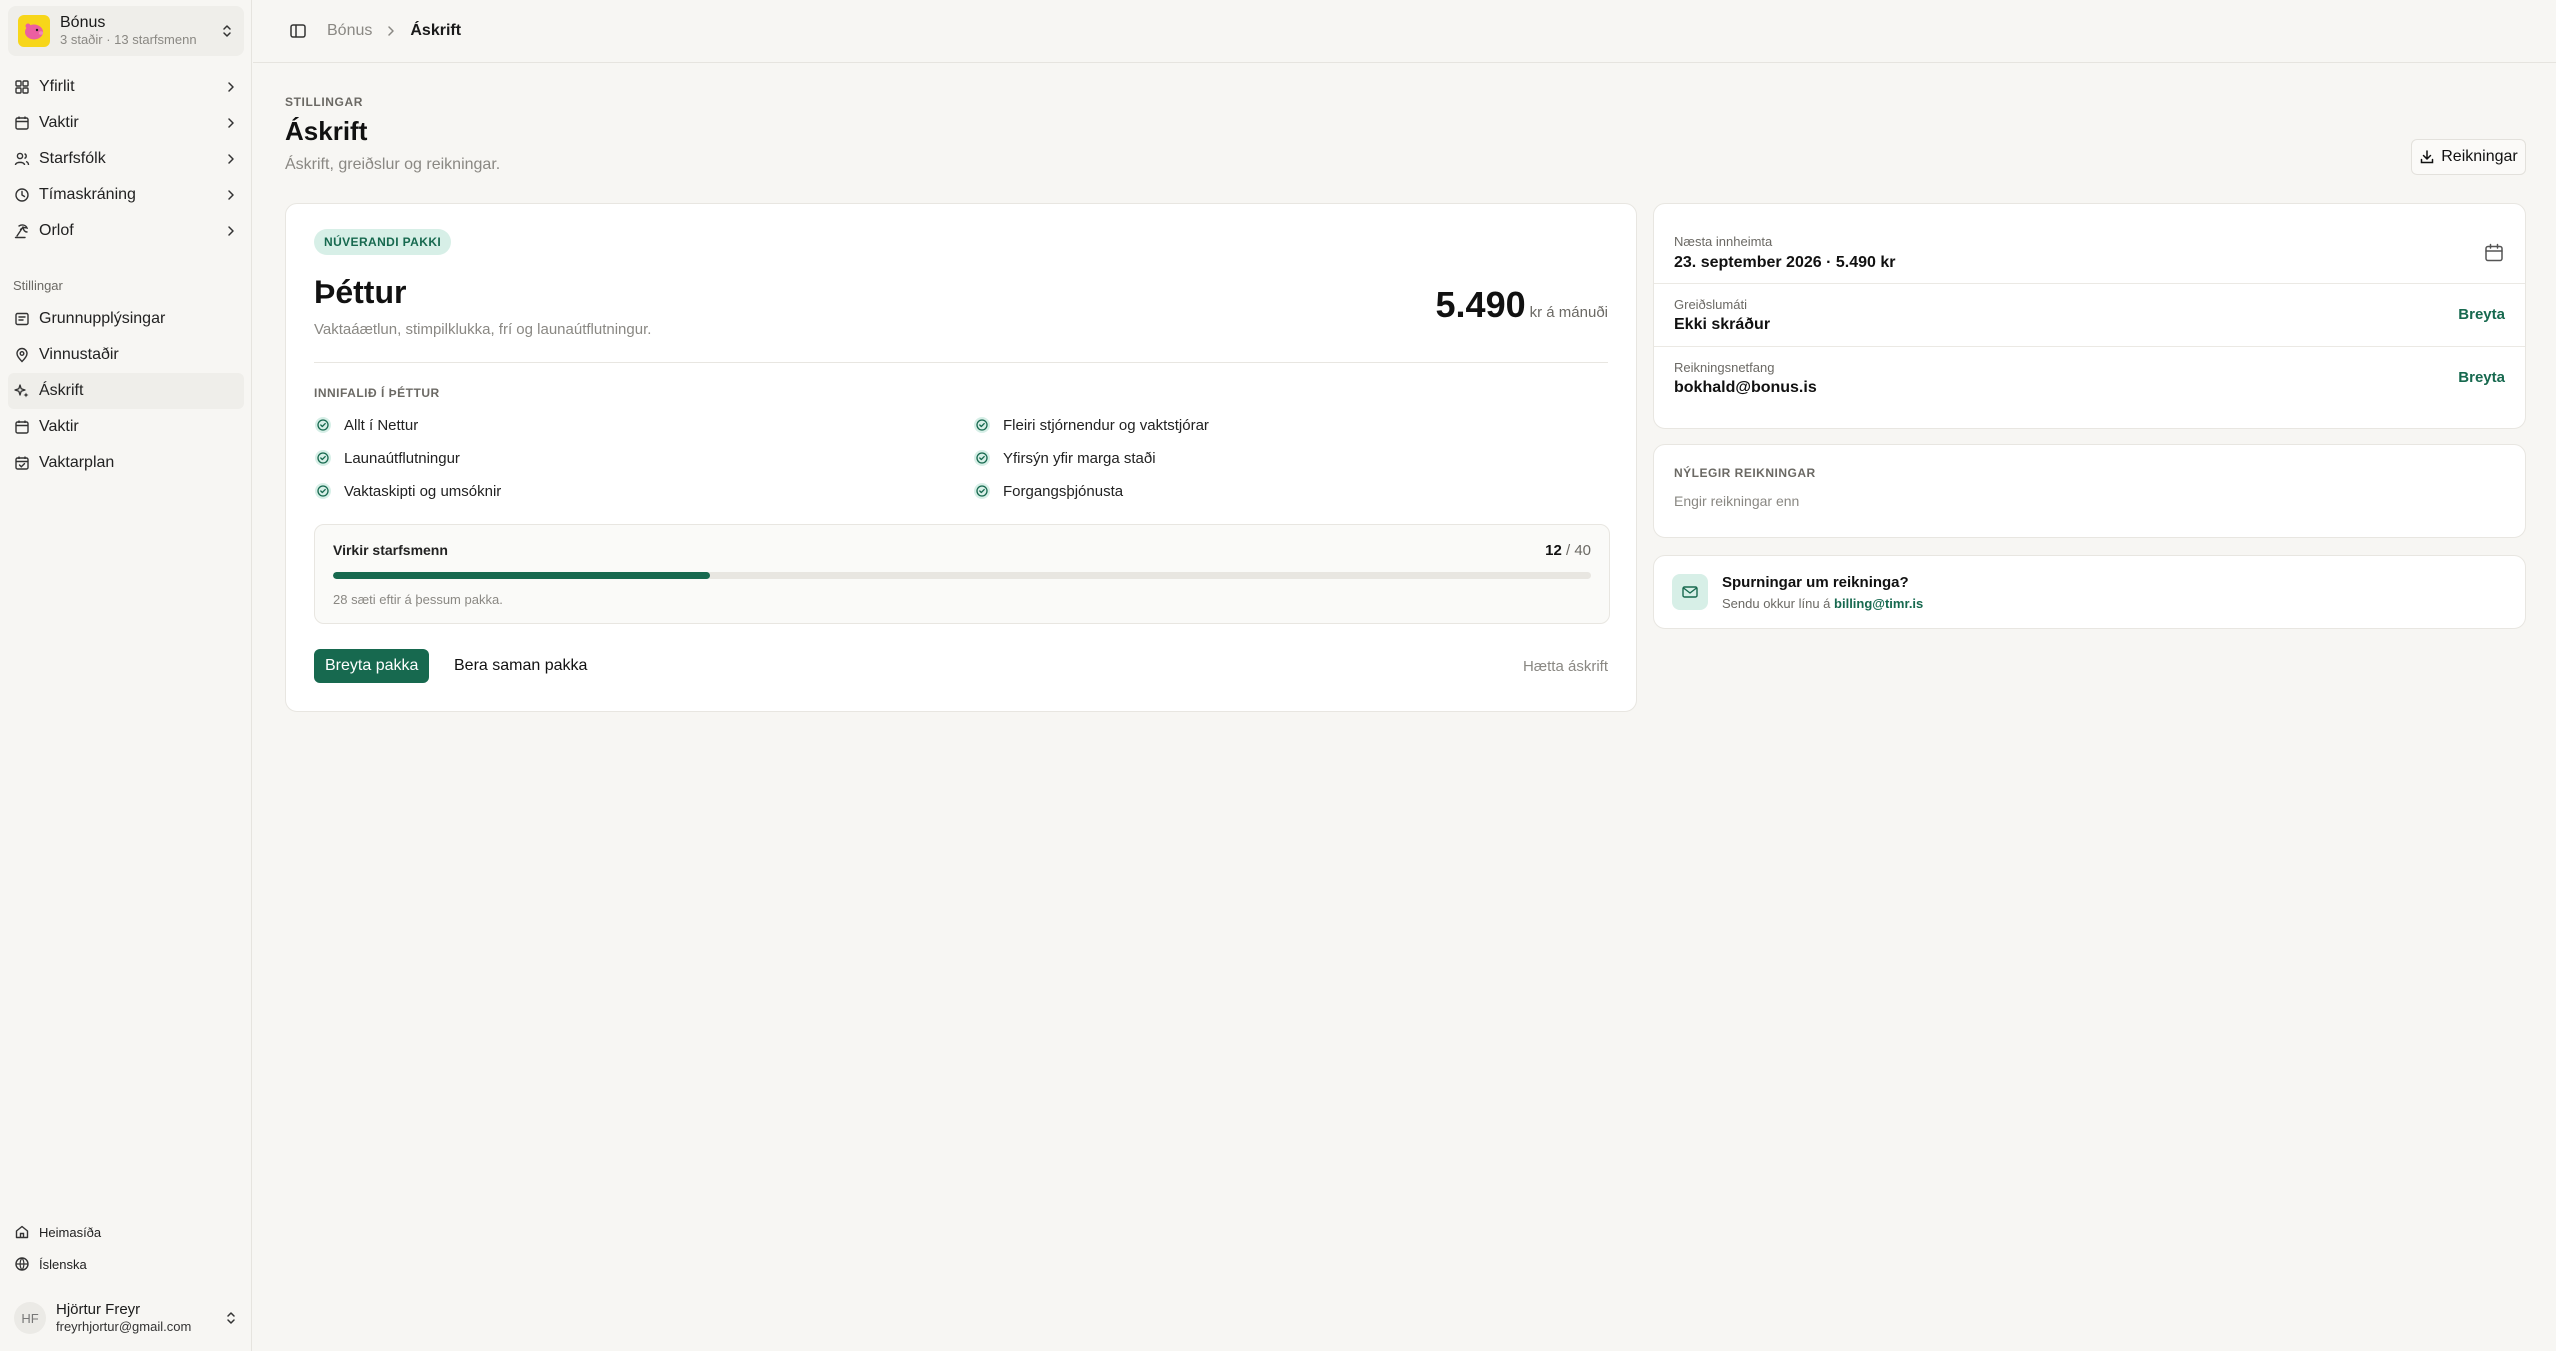  What do you see at coordinates (56, 230) in the screenshot?
I see `nav-label: Orlof` at bounding box center [56, 230].